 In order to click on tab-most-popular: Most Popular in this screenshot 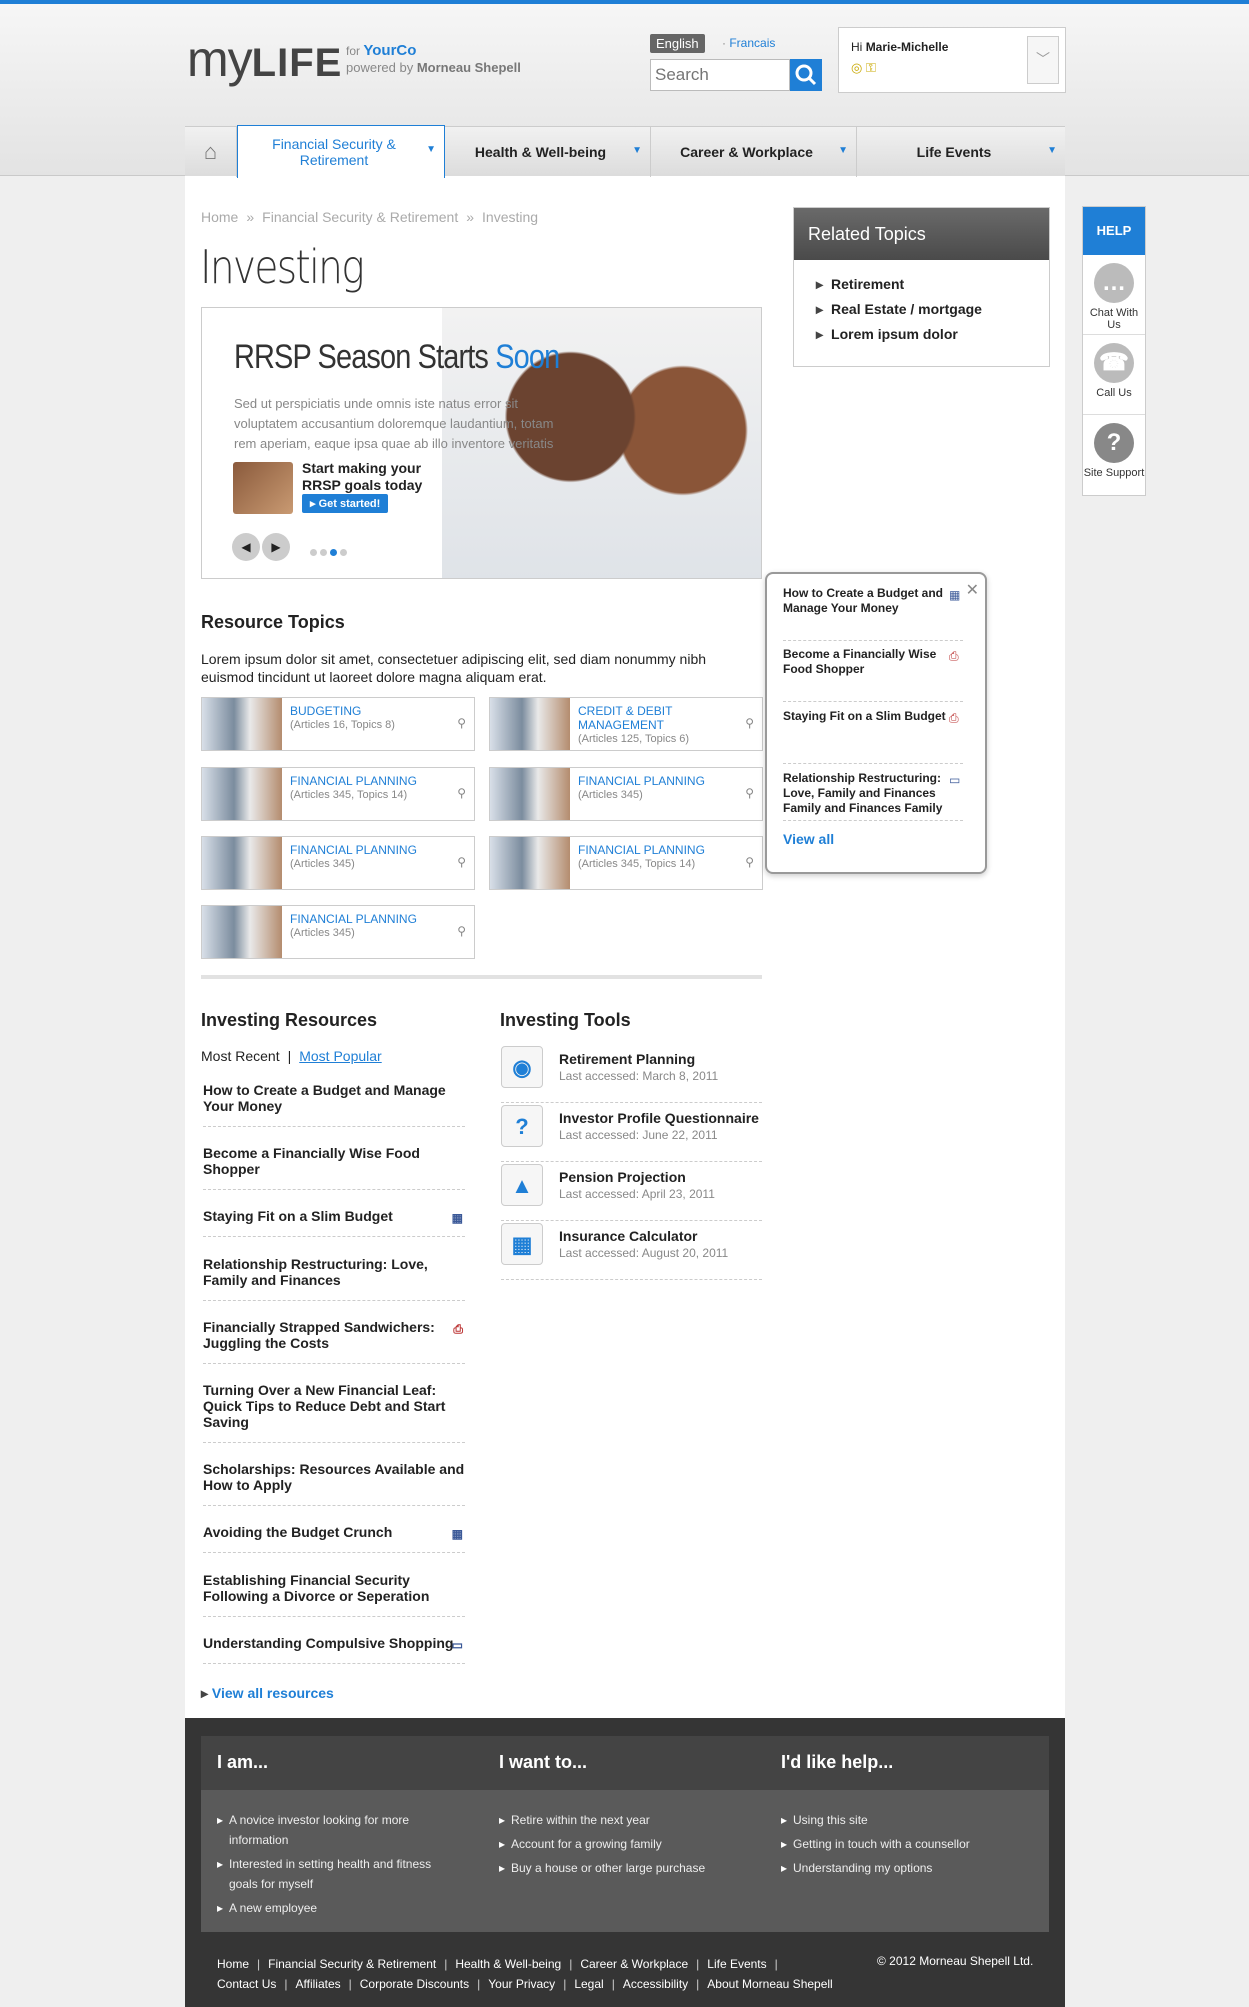, I will do `click(340, 1056)`.